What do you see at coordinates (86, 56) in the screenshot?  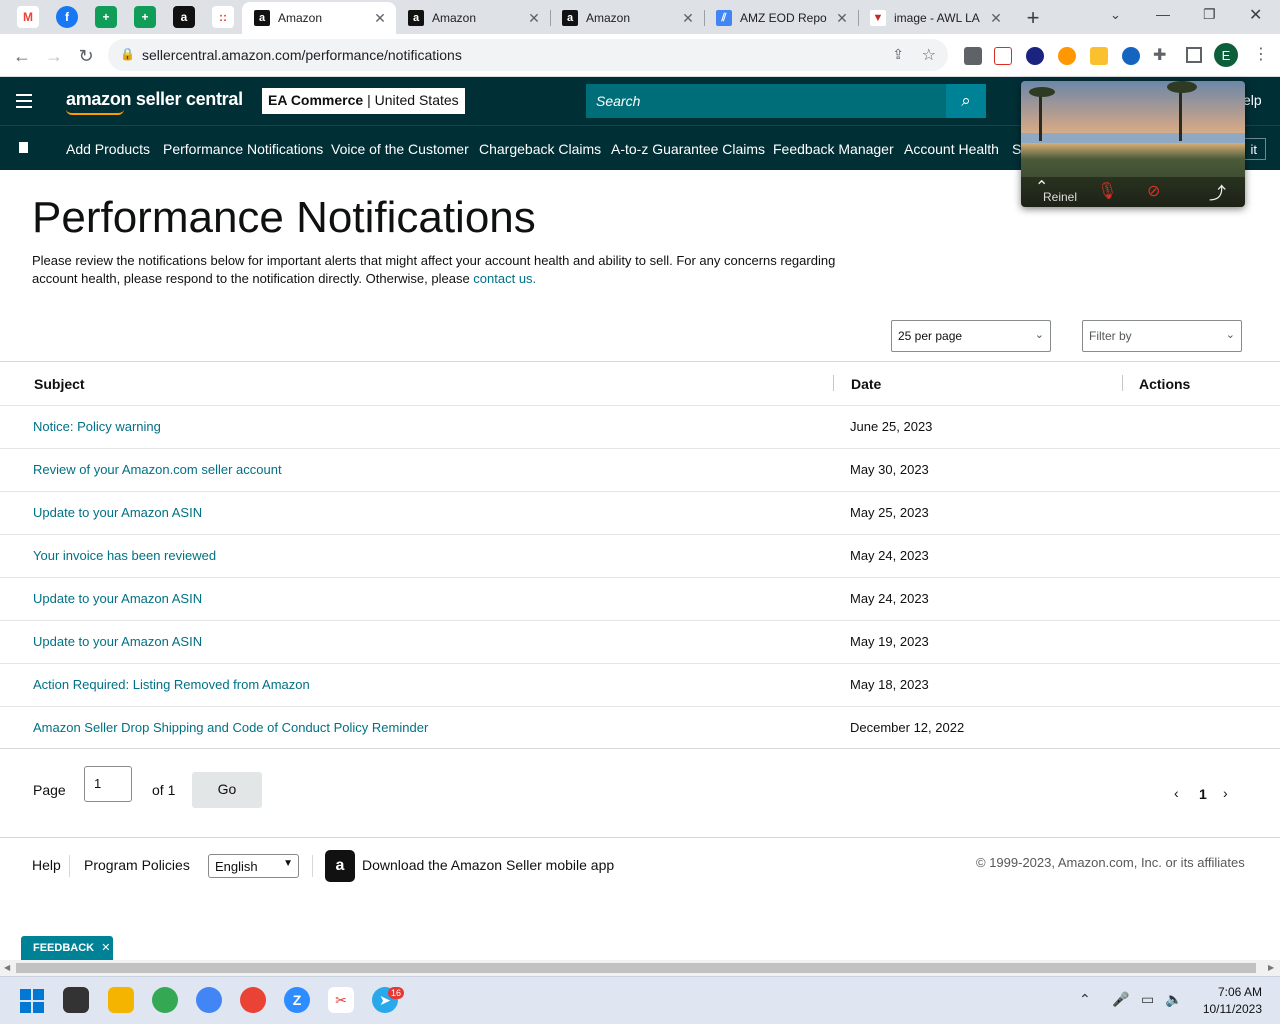 I see `reload-icon: ↻` at bounding box center [86, 56].